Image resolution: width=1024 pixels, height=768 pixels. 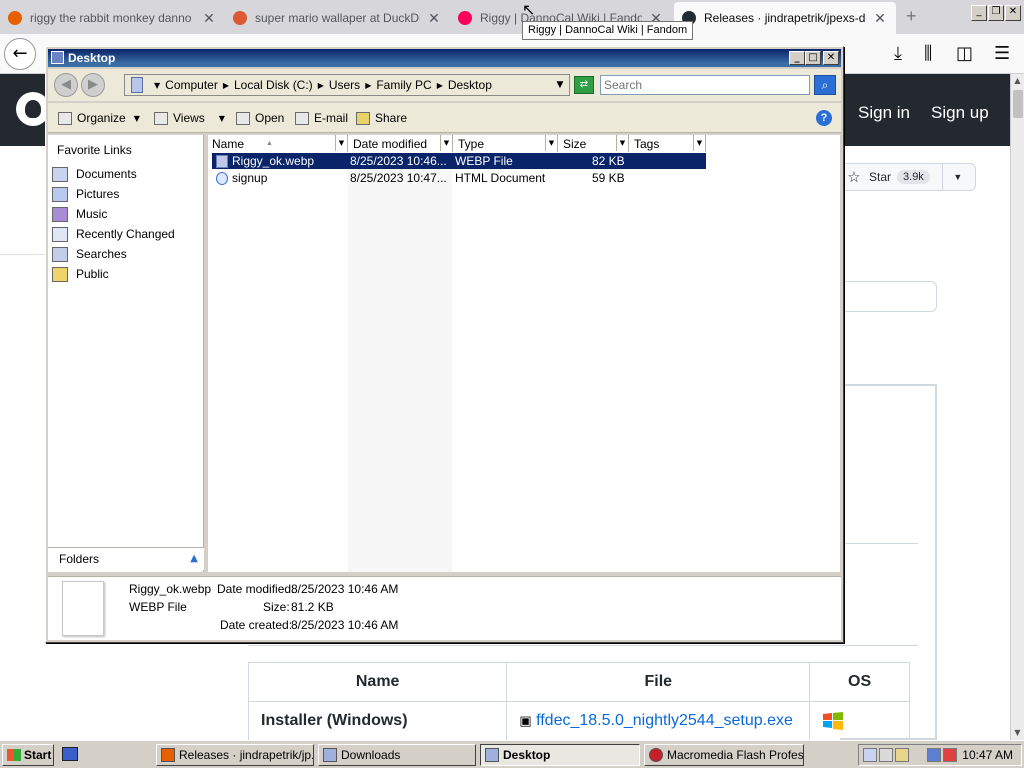 I want to click on asset-download-link: ffdec_18.5.0_nightly2544_setup.exe, so click(x=664, y=720).